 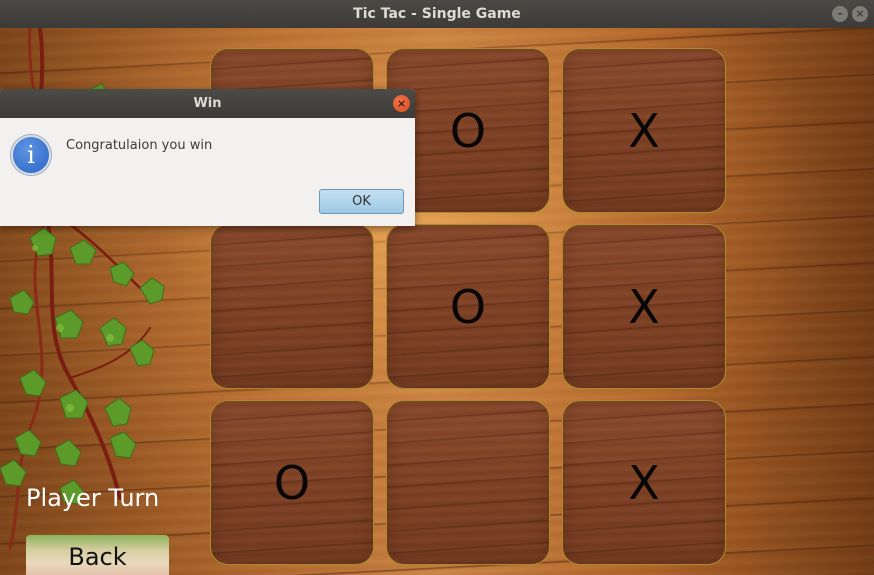 I want to click on board-cell-9: X, so click(x=644, y=482).